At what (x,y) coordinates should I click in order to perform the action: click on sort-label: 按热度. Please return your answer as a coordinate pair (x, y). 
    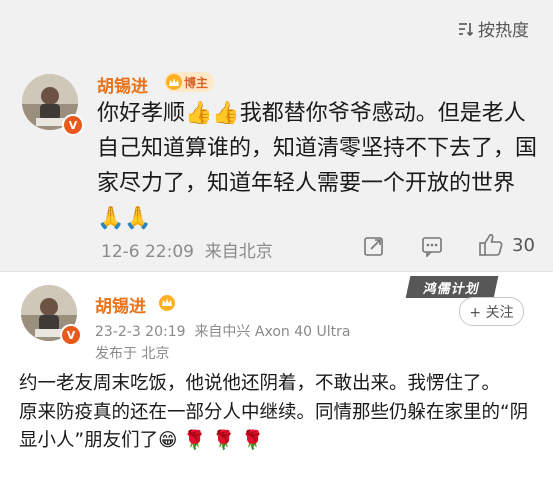
    Looking at the image, I should click on (503, 31).